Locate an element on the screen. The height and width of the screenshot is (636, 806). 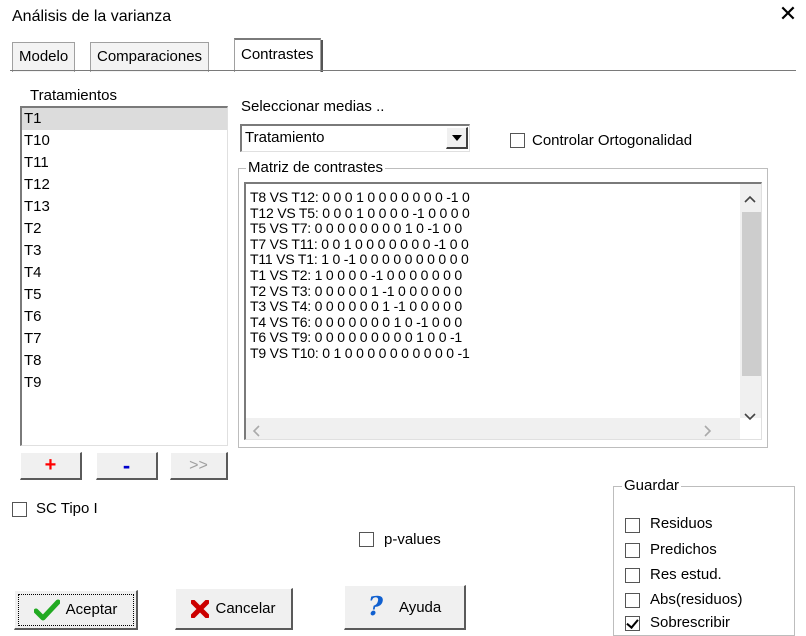
matriz-line: T11 VS T1: 1 0 -1 0 0 0 0 0 0 0 0 0 0 is located at coordinates (359, 259).